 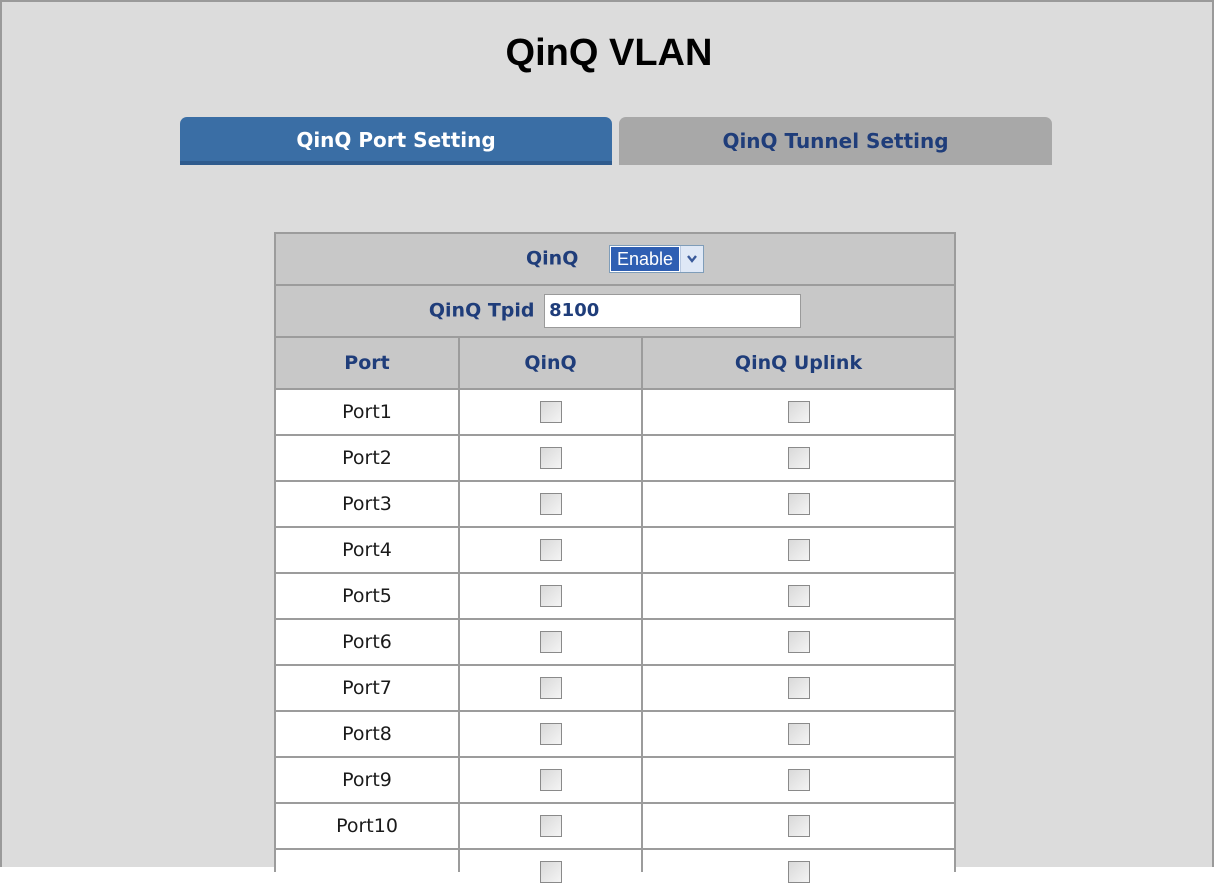 I want to click on table-row: Port5, so click(x=615, y=596).